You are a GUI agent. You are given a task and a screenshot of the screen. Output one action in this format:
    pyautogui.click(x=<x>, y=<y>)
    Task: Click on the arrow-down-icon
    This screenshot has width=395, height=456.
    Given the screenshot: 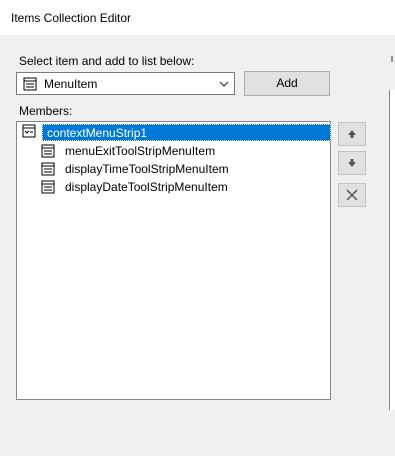 What is the action you would take?
    pyautogui.click(x=352, y=163)
    